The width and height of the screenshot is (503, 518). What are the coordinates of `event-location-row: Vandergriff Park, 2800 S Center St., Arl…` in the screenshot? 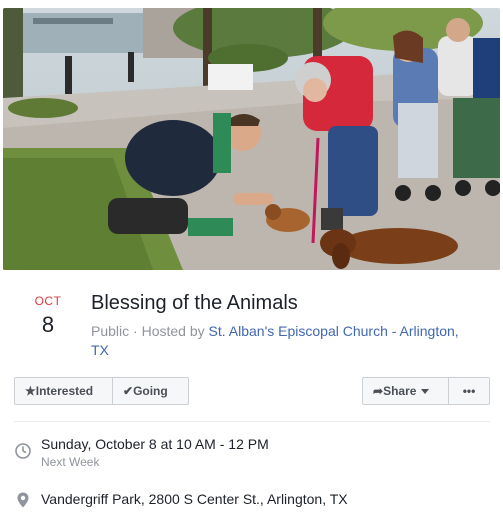 It's located at (252, 501).